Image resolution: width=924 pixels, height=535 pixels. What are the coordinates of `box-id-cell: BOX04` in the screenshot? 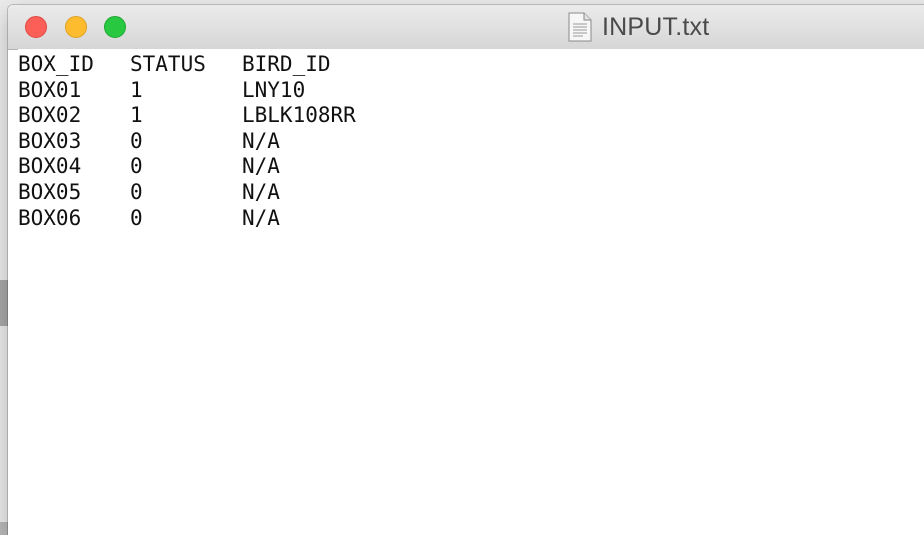 It's located at (50, 166).